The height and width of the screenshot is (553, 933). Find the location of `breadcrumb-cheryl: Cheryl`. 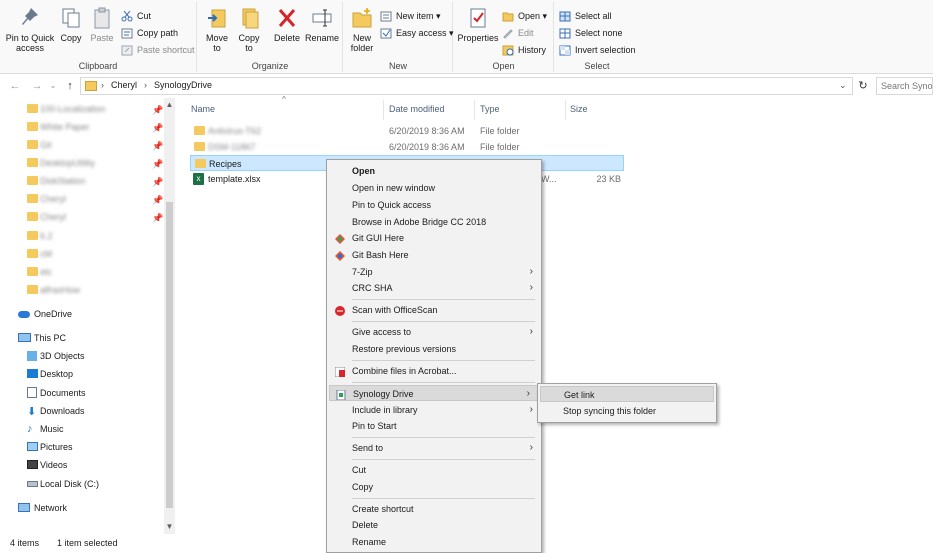

breadcrumb-cheryl: Cheryl is located at coordinates (124, 85).